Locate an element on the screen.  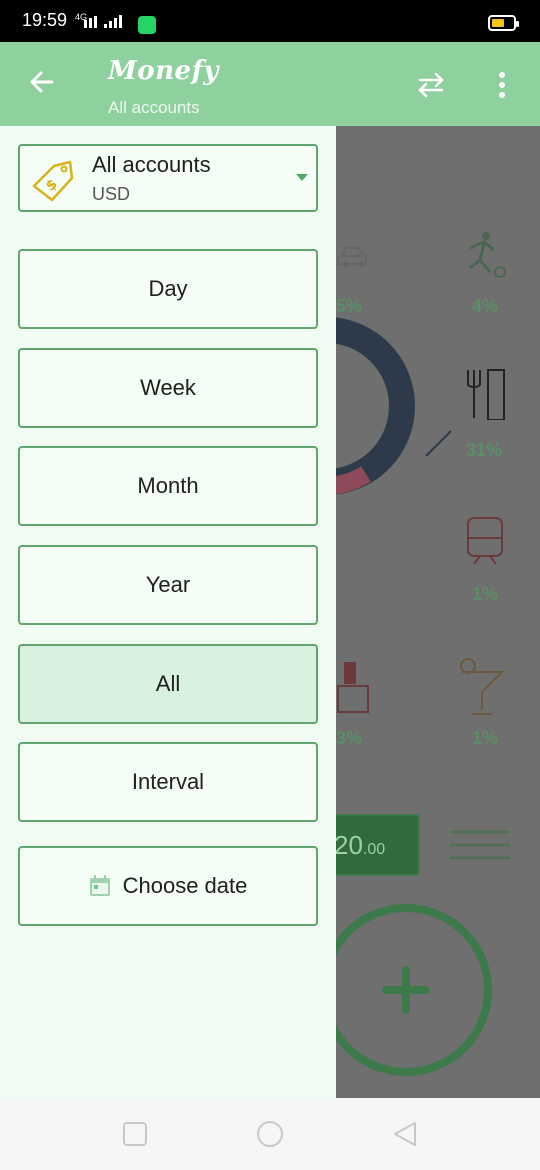
period-week-button: Week is located at coordinates (168, 388).